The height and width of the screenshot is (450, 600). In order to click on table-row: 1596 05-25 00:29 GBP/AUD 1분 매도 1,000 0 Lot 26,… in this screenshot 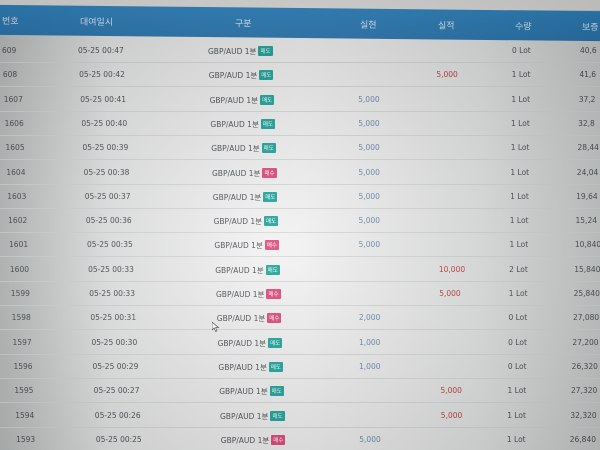, I will do `click(300, 366)`.